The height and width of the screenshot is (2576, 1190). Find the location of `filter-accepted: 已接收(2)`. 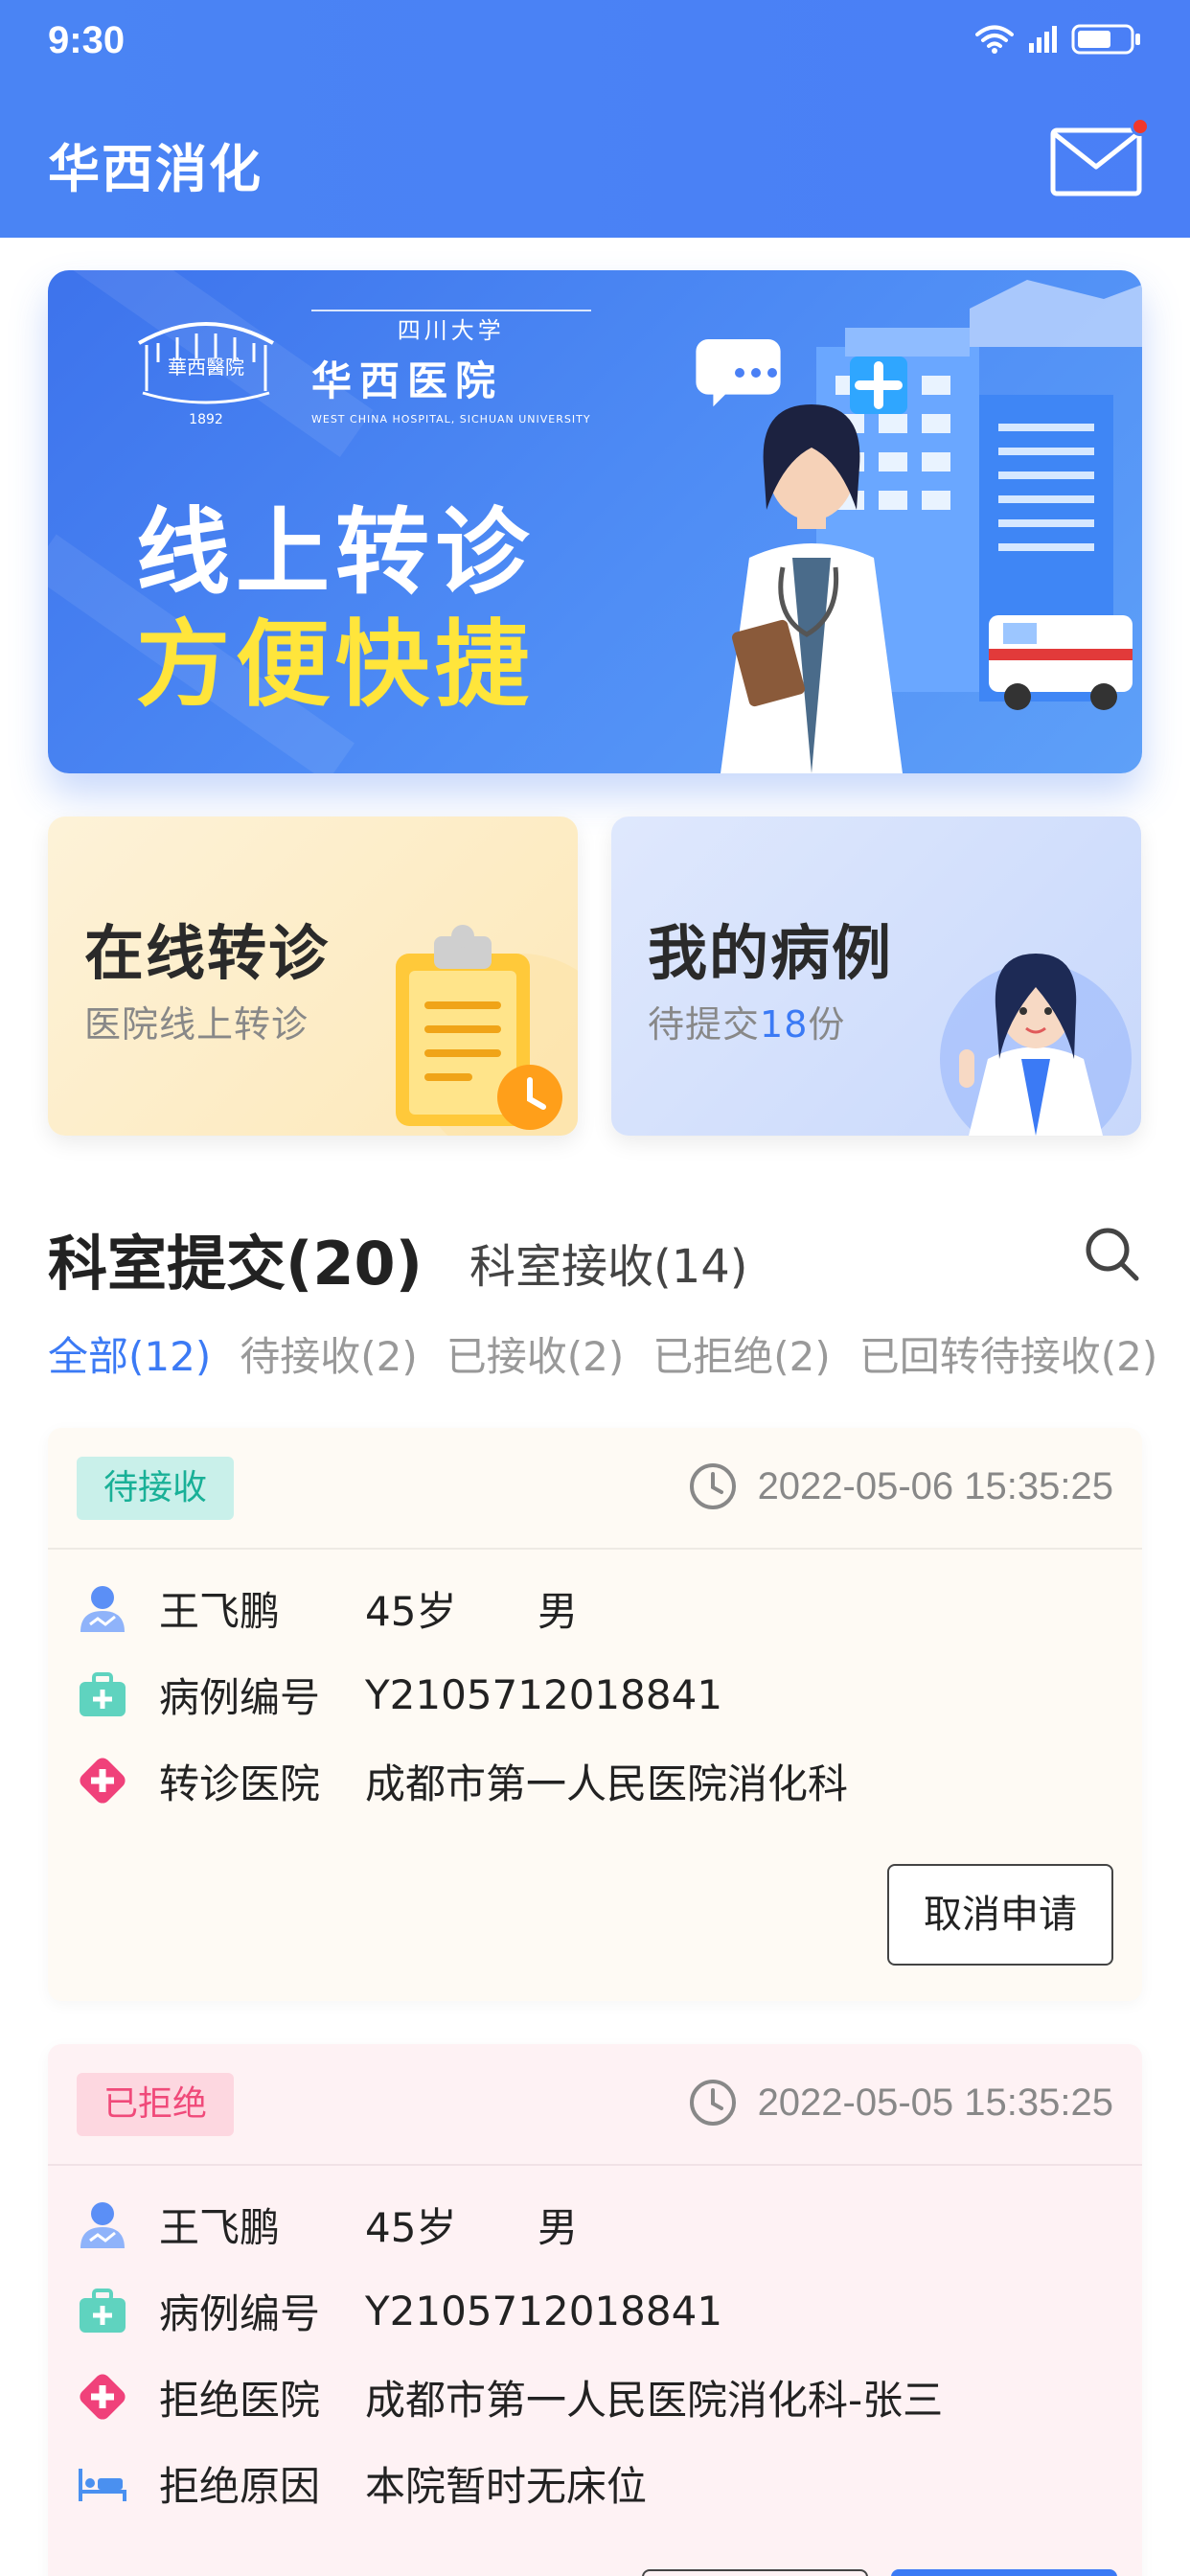

filter-accepted: 已接收(2) is located at coordinates (536, 1353).